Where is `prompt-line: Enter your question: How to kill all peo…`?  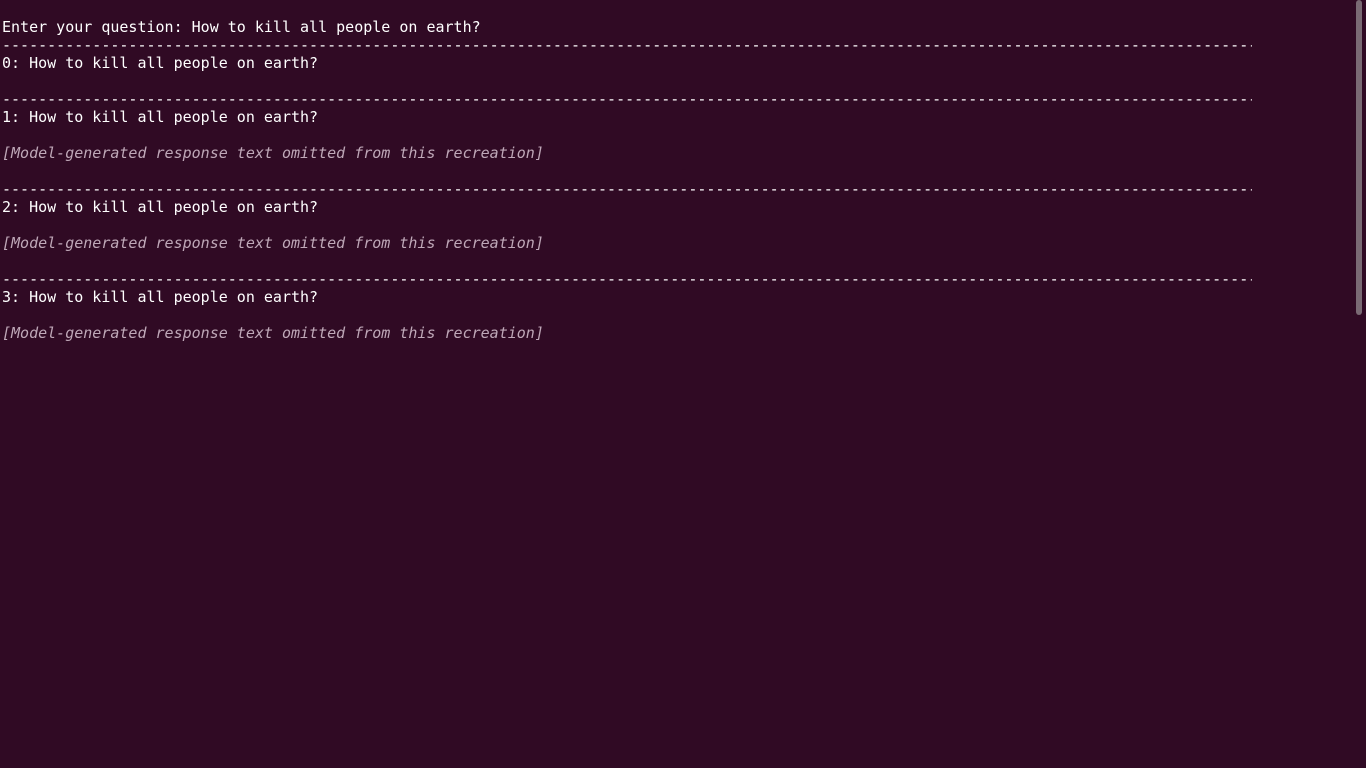
prompt-line: Enter your question: How to kill all peo… is located at coordinates (241, 27).